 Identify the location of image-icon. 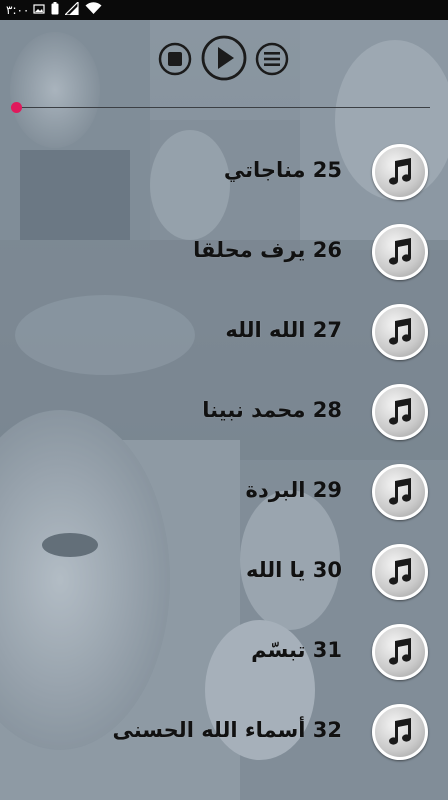
(39, 10).